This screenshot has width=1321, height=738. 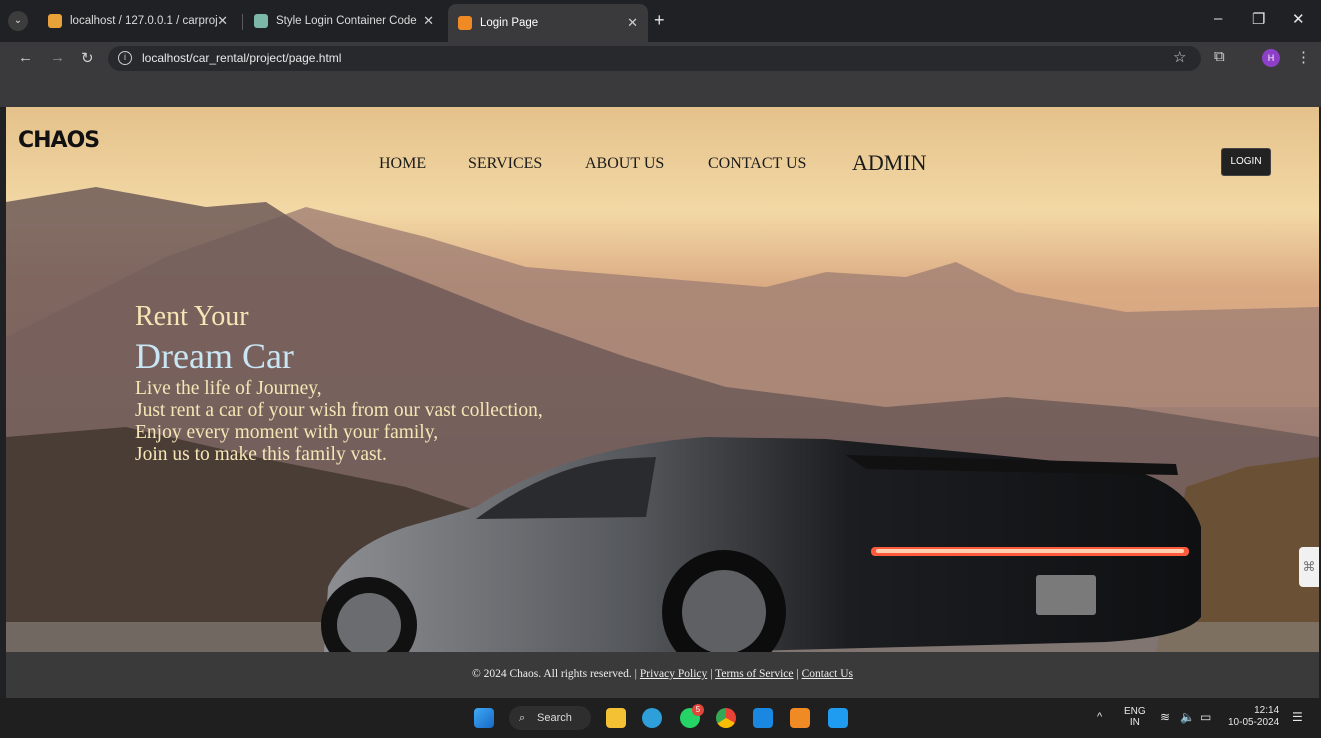 I want to click on nav-contact-us: CONTACT US, so click(x=757, y=164).